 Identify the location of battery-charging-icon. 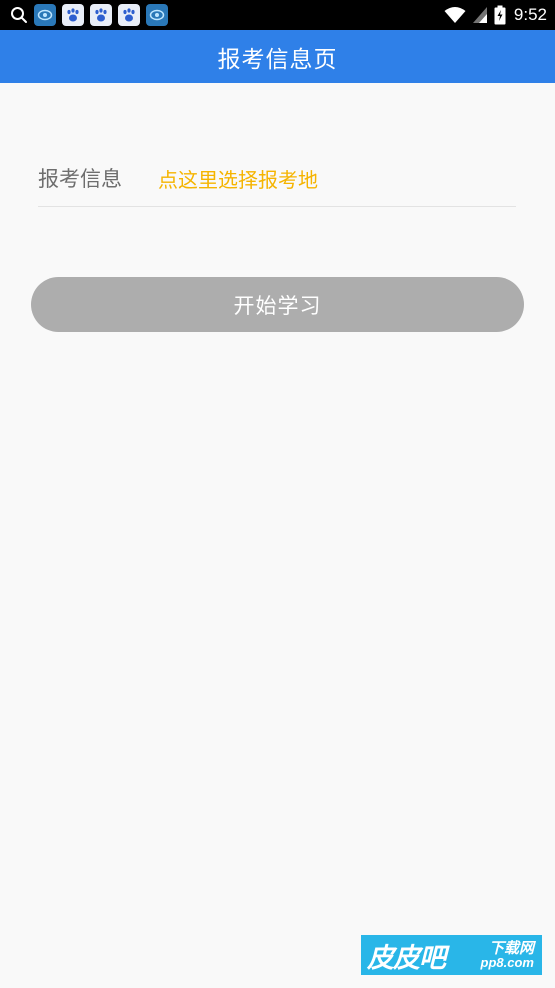
(500, 15).